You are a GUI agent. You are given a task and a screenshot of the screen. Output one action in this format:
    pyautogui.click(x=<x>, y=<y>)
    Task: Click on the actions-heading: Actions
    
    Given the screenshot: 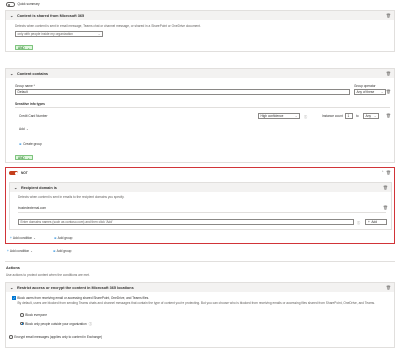 What is the action you would take?
    pyautogui.click(x=13, y=268)
    